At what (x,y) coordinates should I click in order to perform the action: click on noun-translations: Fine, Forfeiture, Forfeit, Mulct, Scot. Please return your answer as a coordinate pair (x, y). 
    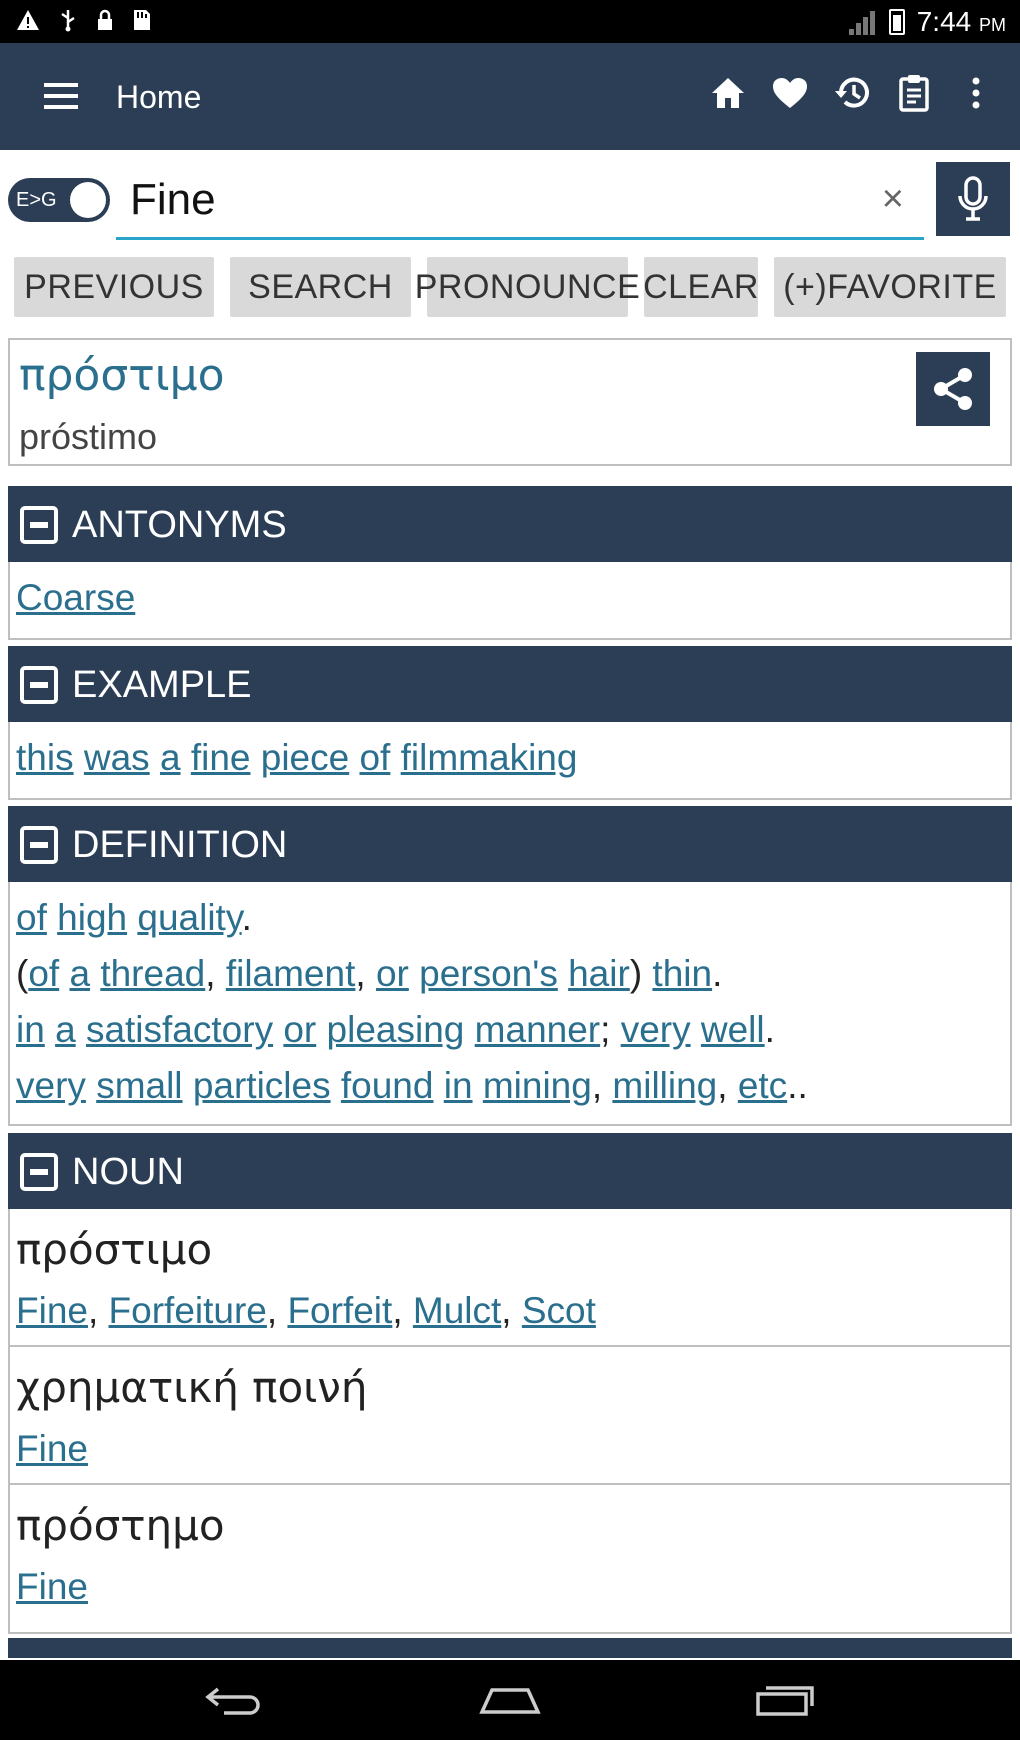
    Looking at the image, I should click on (510, 1311).